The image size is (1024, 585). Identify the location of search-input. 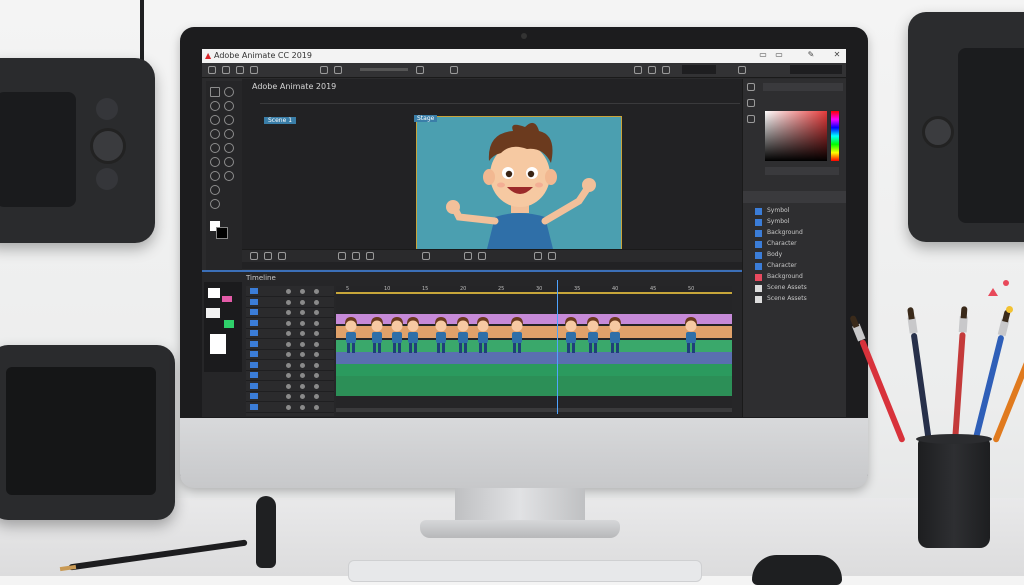
(816, 69).